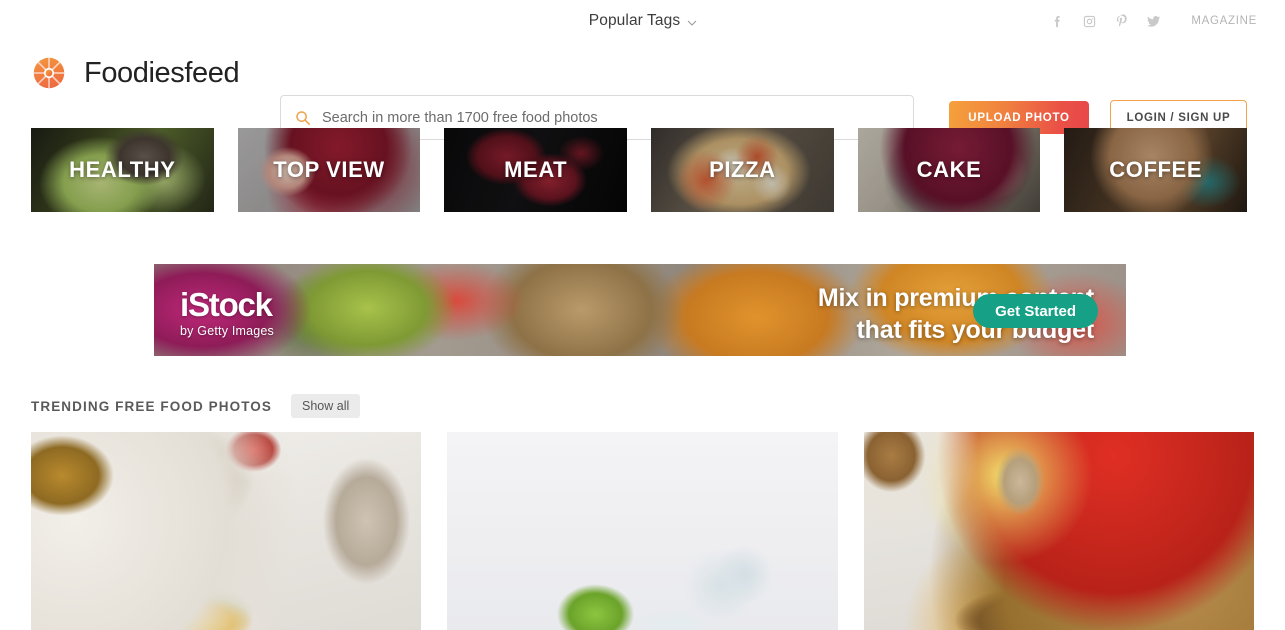 Image resolution: width=1285 pixels, height=630 pixels. I want to click on category-tile-coffee: COFFEE, so click(1156, 170).